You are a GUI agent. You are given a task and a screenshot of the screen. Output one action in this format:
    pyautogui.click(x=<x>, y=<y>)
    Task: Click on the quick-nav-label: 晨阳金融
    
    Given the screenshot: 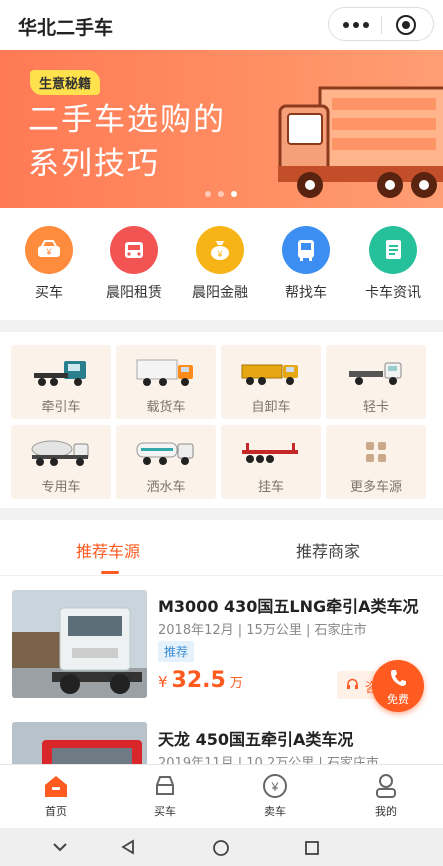 What is the action you would take?
    pyautogui.click(x=220, y=293)
    